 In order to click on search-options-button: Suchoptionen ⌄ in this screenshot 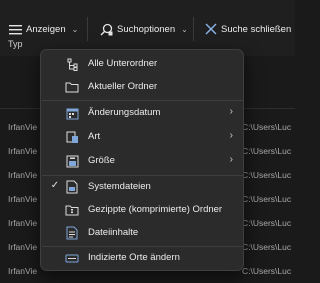, I will do `click(144, 29)`.